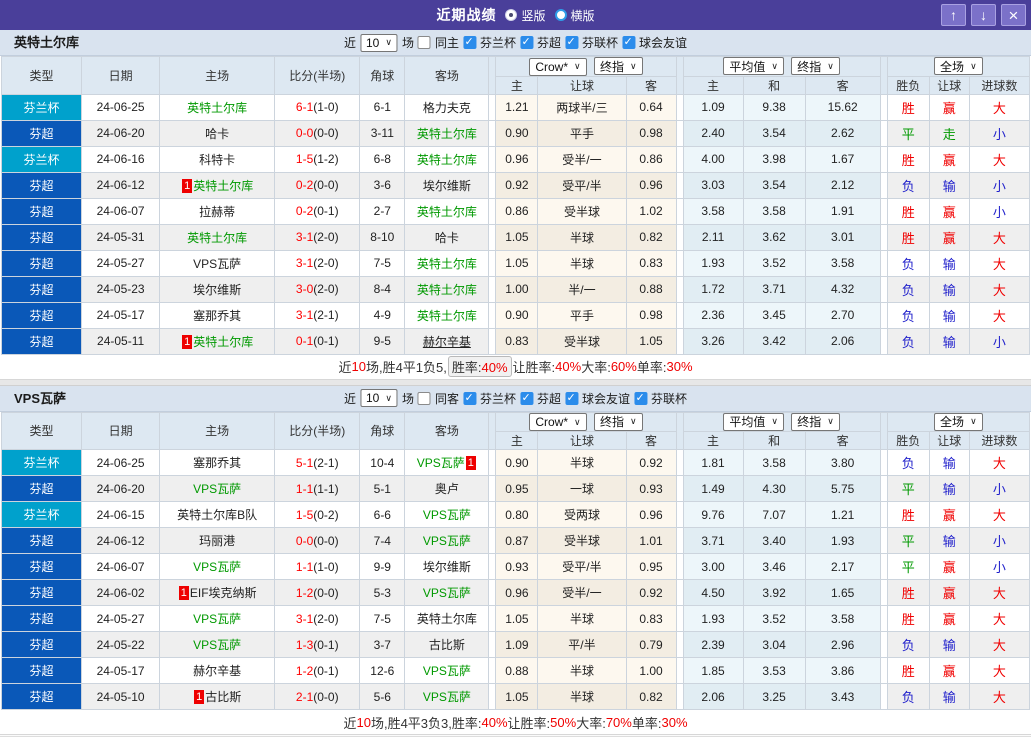 Image resolution: width=1031 pixels, height=737 pixels. Describe the element at coordinates (809, 422) in the screenshot. I see `odds-stage-value-2: 终指` at that location.